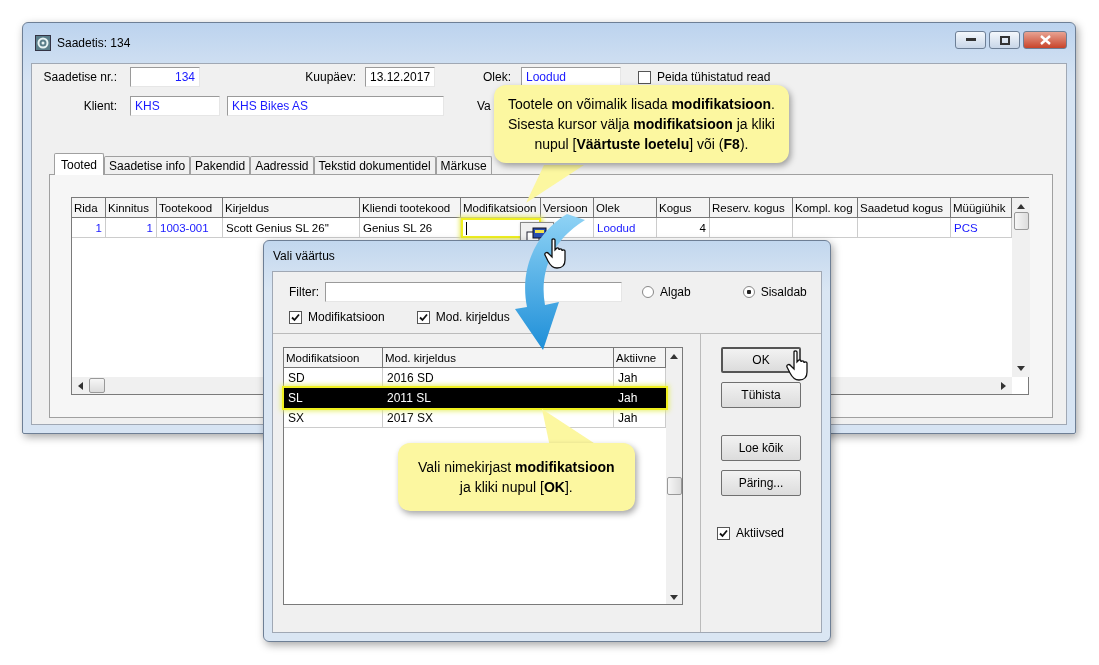 This screenshot has height=665, width=1099. Describe the element at coordinates (99, 106) in the screenshot. I see `field-label: Klient:` at that location.